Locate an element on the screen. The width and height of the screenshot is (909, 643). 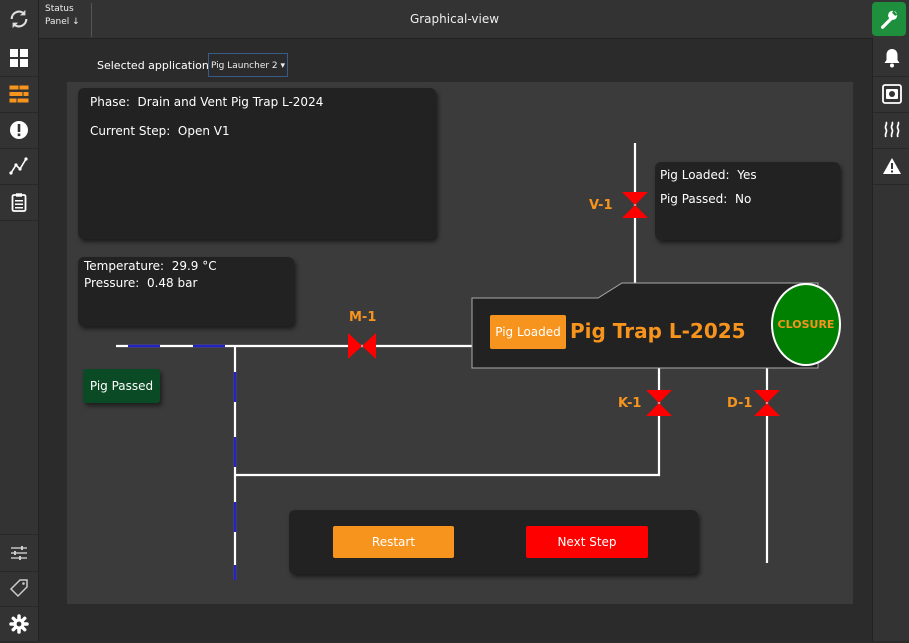
pig-passed-row: Pig Passed: No is located at coordinates (705, 199).